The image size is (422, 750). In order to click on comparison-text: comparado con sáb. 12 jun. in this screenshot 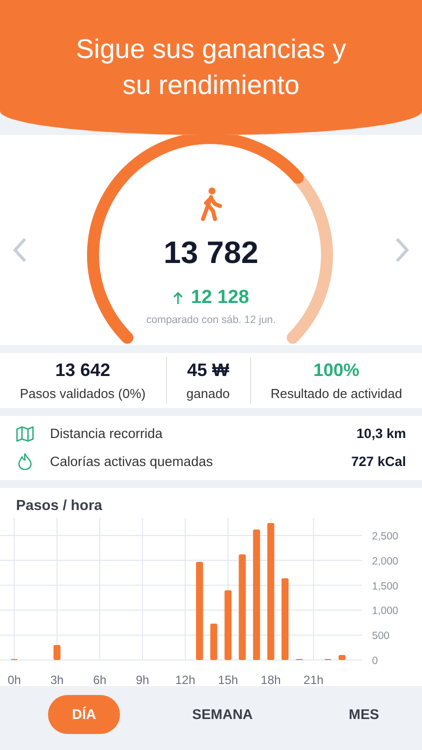, I will do `click(211, 320)`.